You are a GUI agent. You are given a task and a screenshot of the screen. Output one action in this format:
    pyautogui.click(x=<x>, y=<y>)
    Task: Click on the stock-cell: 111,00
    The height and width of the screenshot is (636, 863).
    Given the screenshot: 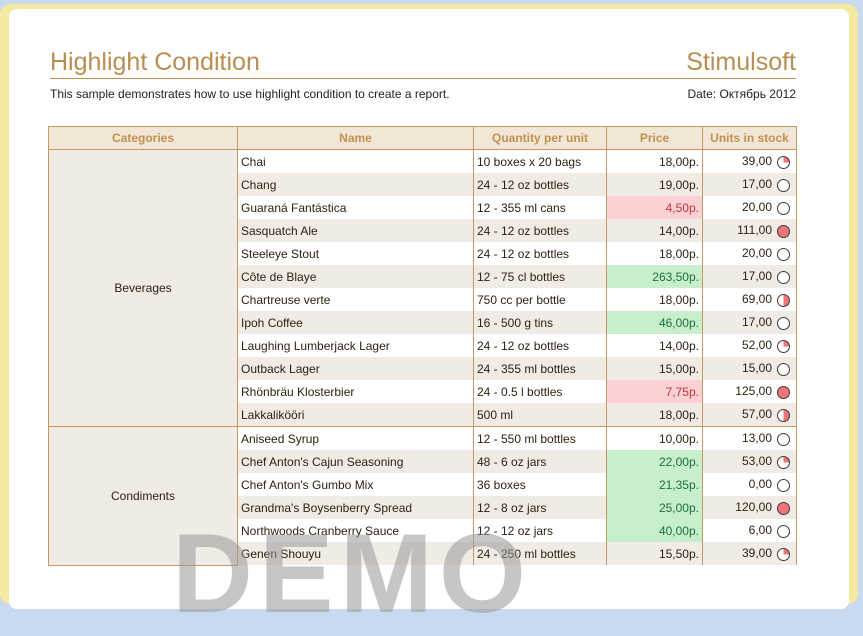 What is the action you would take?
    pyautogui.click(x=749, y=230)
    